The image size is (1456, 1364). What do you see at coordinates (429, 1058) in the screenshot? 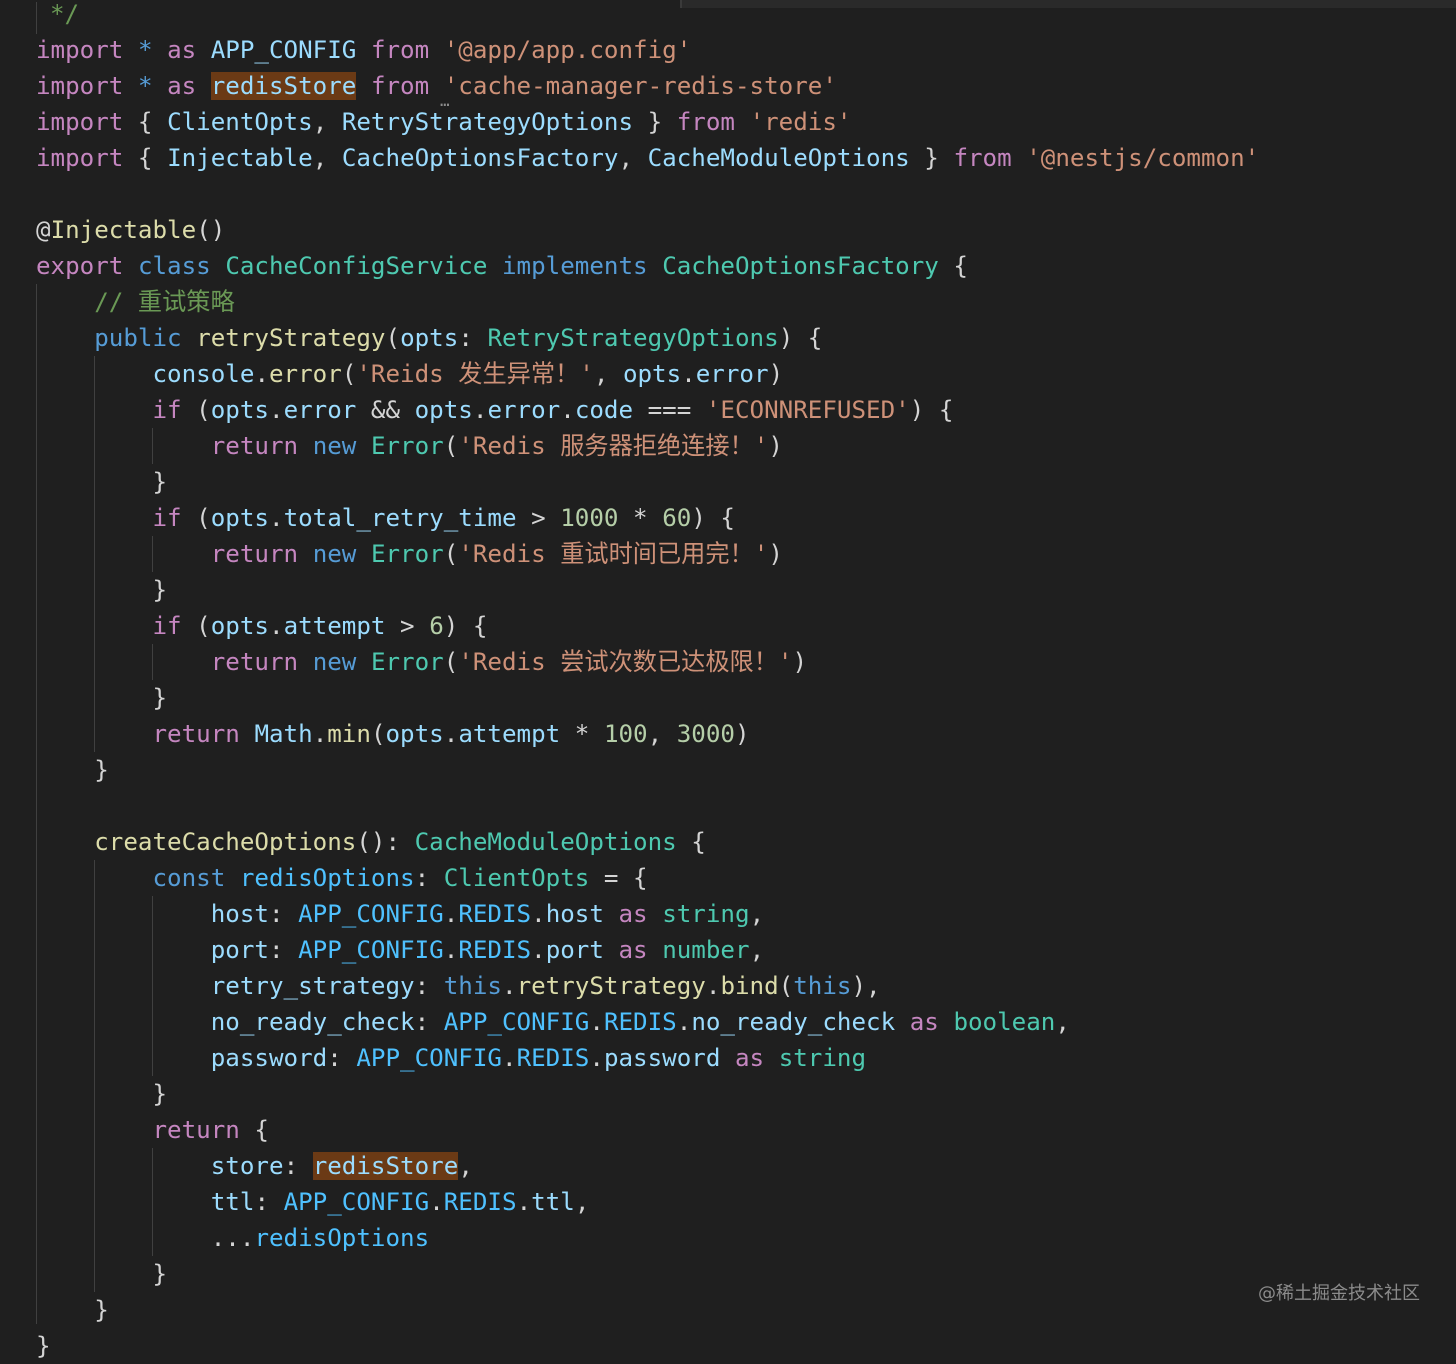
I see `code-token: APP_CONFIG` at bounding box center [429, 1058].